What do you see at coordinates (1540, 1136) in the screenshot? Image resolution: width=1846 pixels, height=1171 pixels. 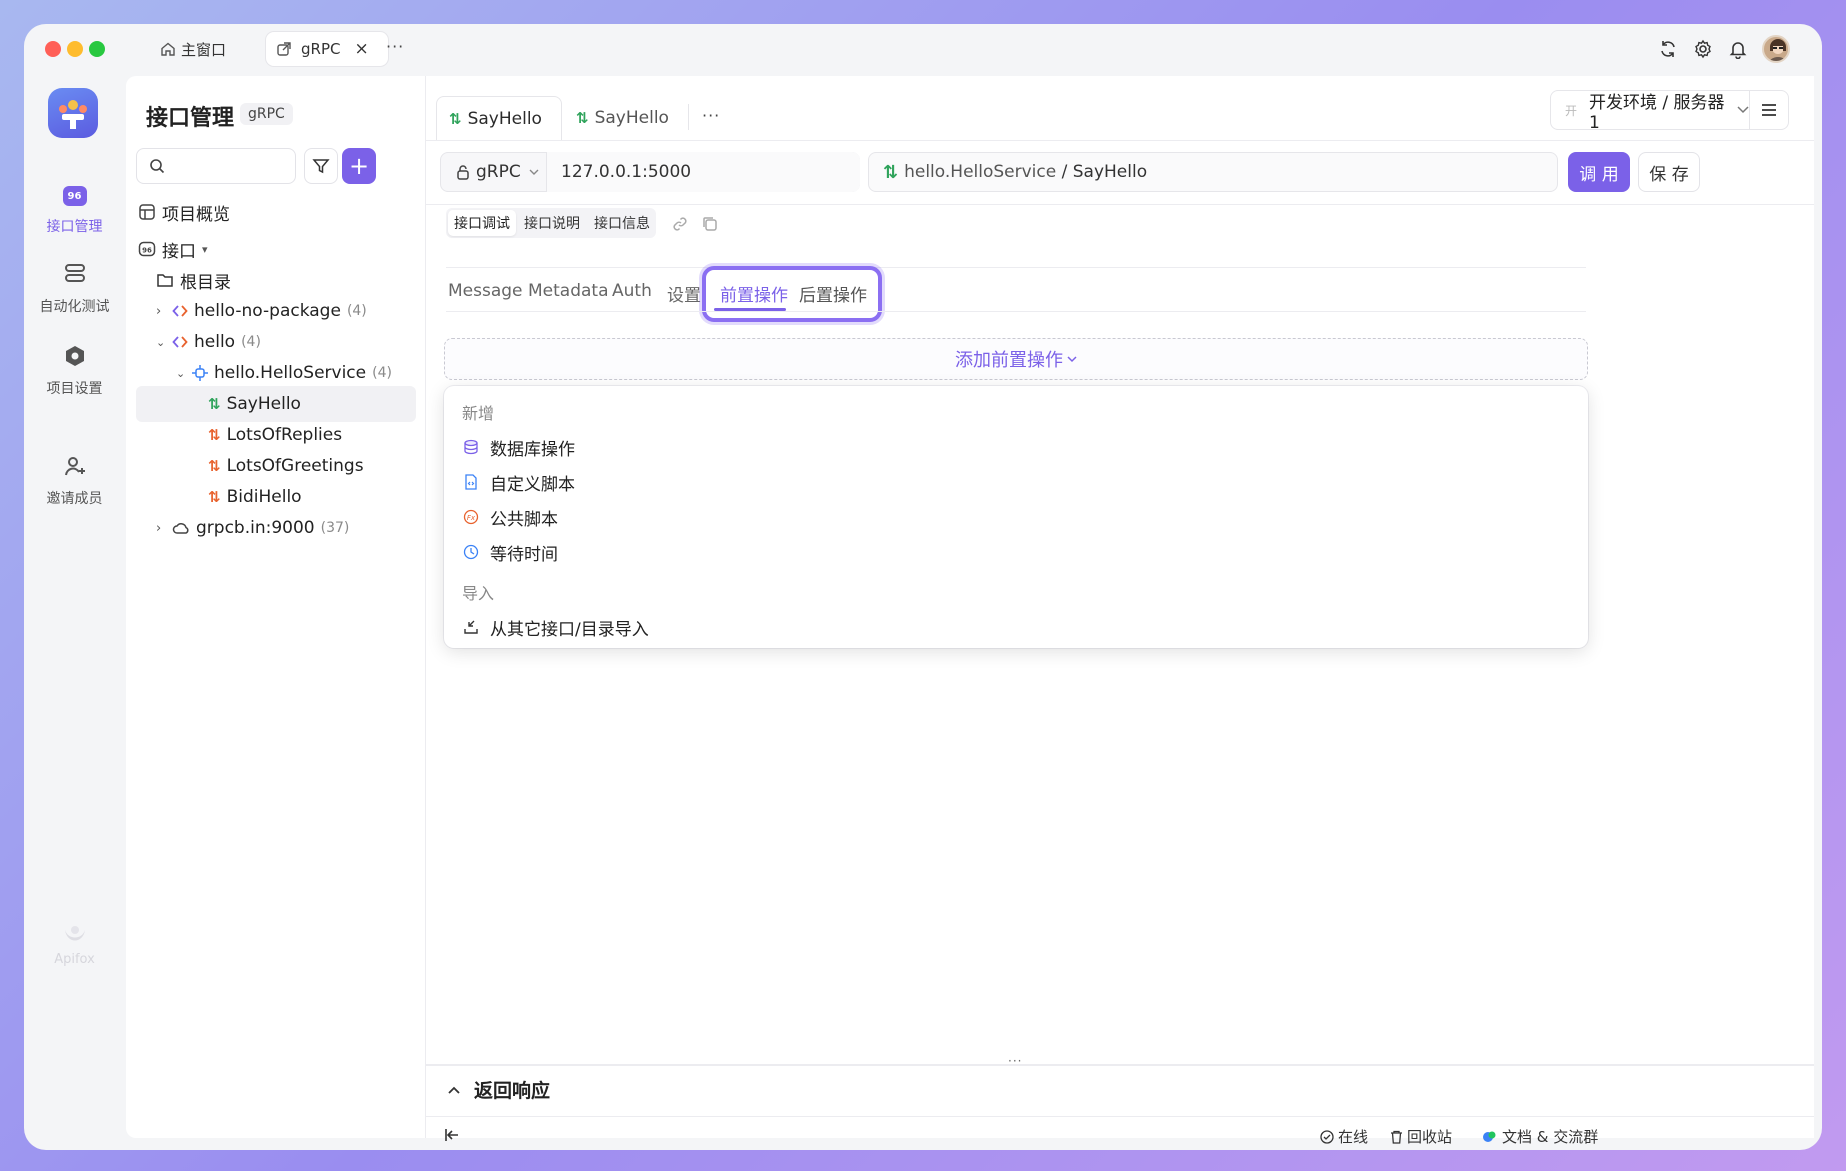 I see `docs-community: 文档 & 交流群` at bounding box center [1540, 1136].